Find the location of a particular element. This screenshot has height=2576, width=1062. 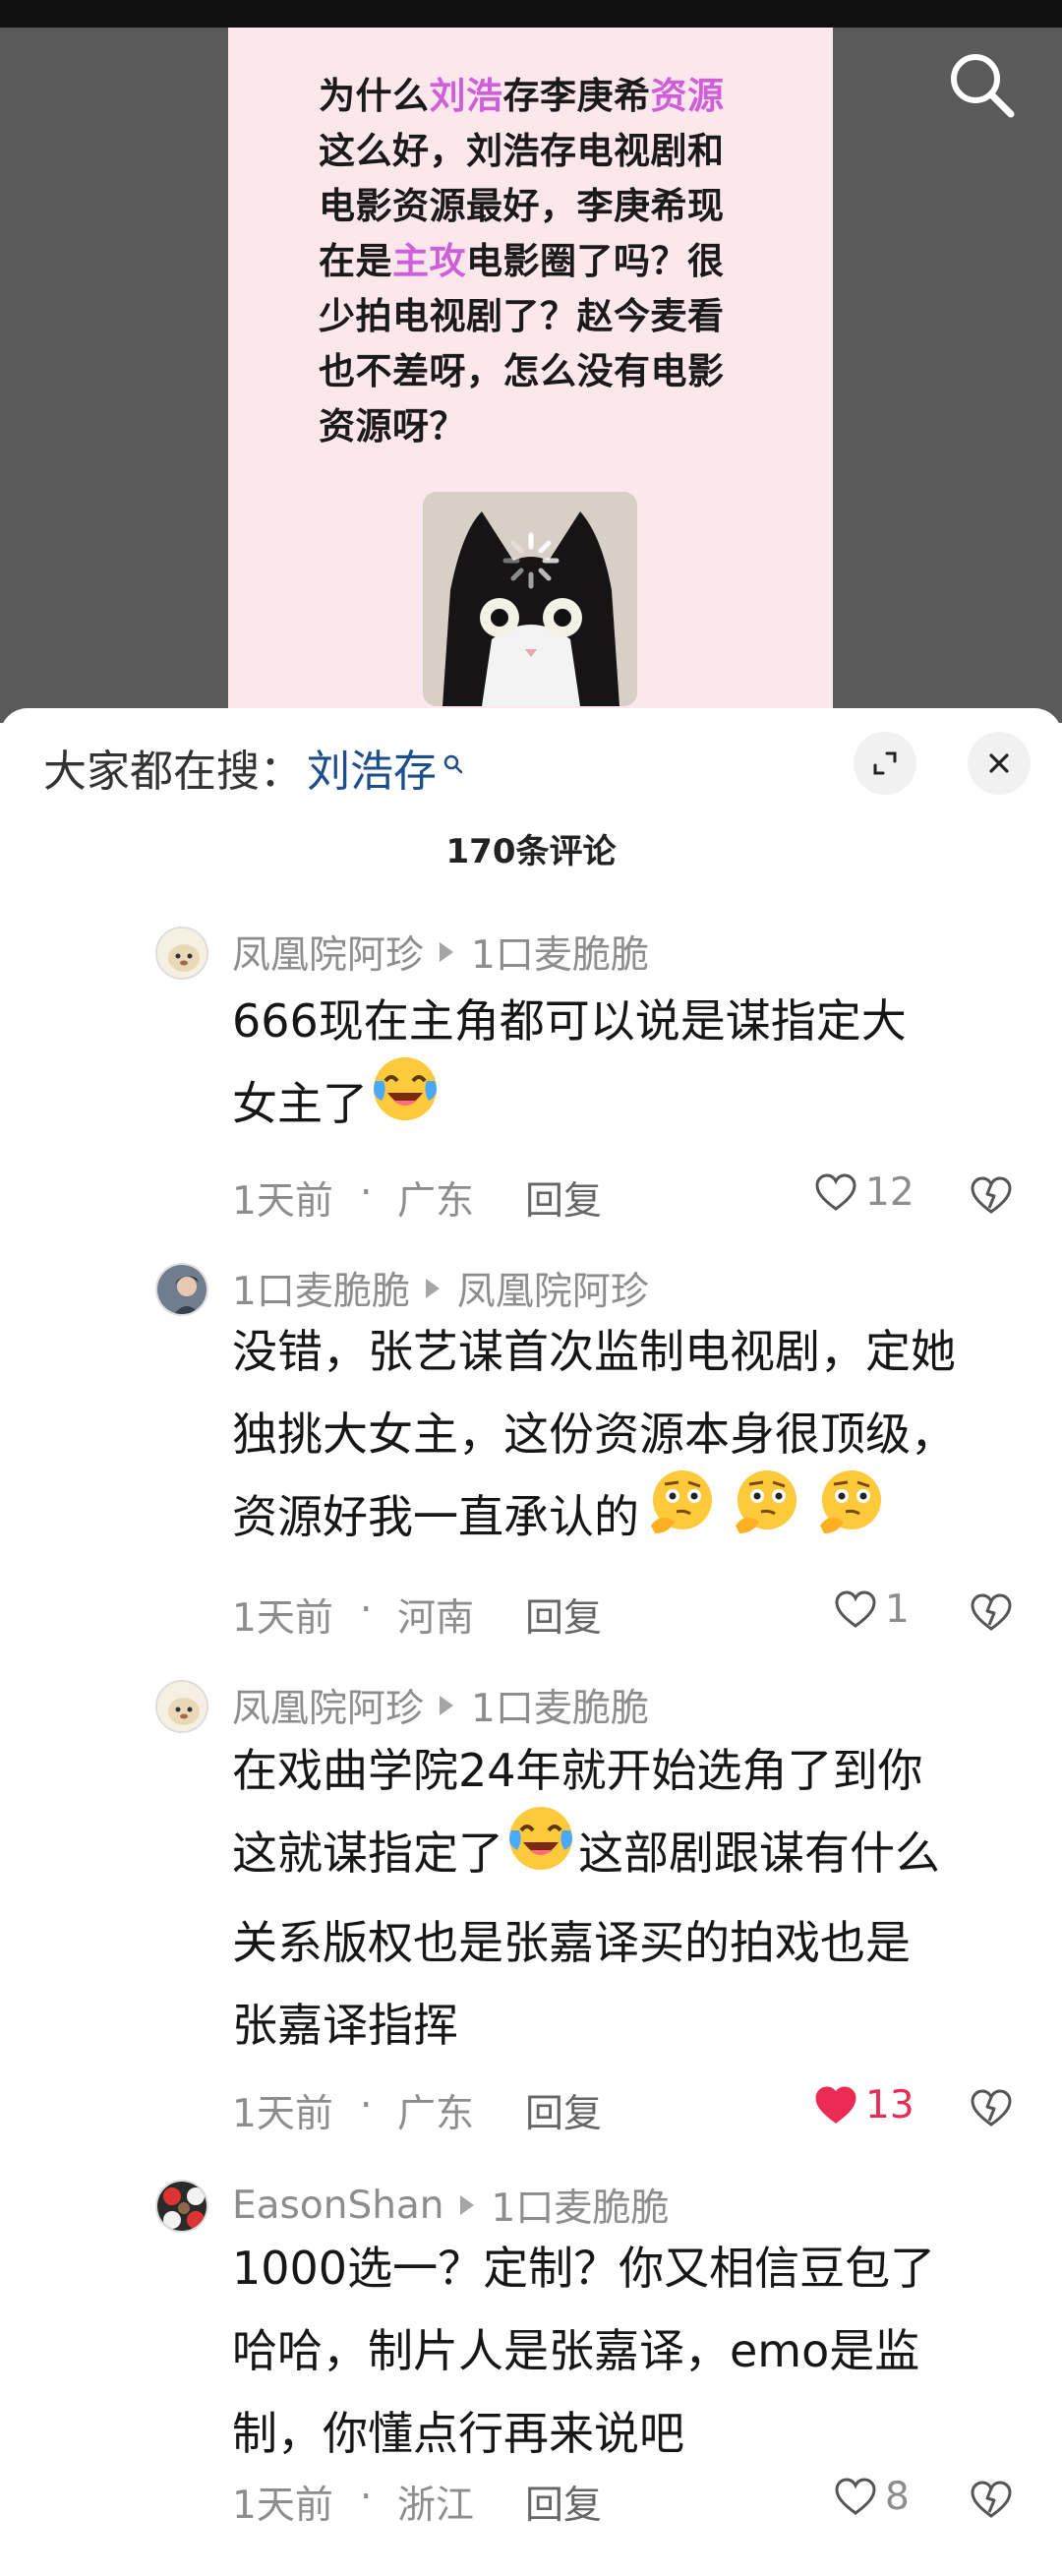

trending-search-bar: 大家都在搜： 刘浩存 is located at coordinates (253, 767).